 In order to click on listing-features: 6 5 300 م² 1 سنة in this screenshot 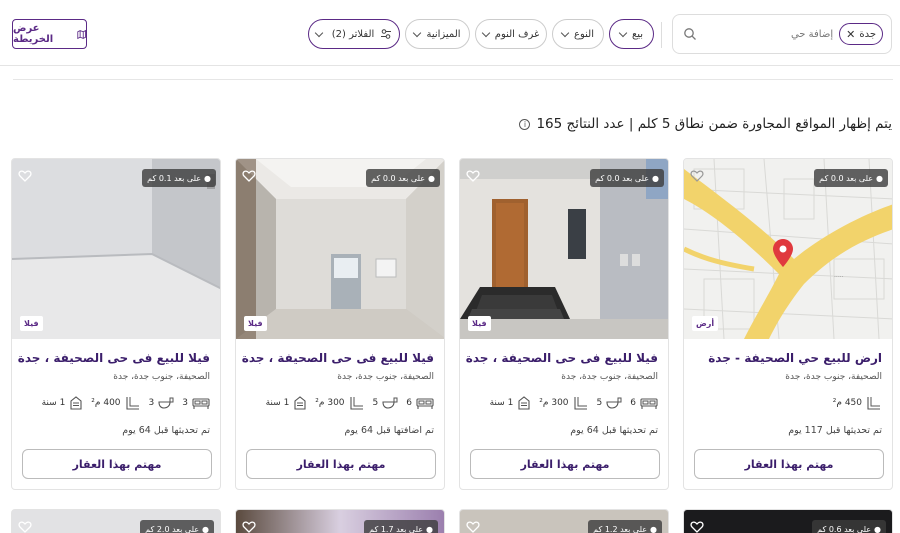, I will do `click(350, 403)`.